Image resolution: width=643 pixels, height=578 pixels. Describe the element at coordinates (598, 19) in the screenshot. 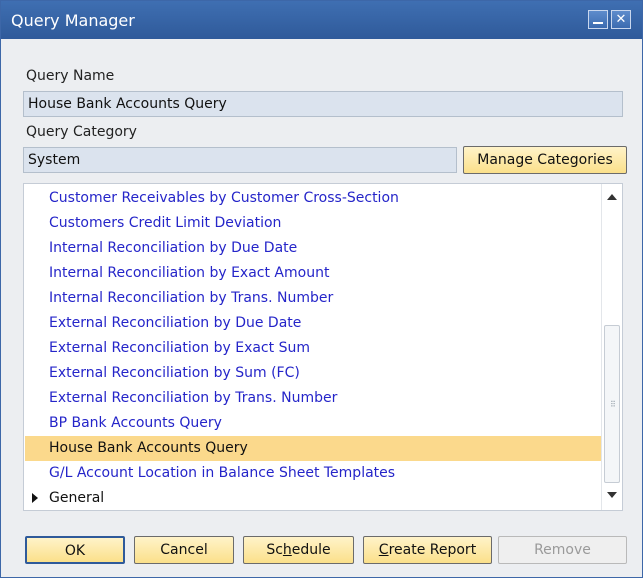

I see `minimize-button` at that location.